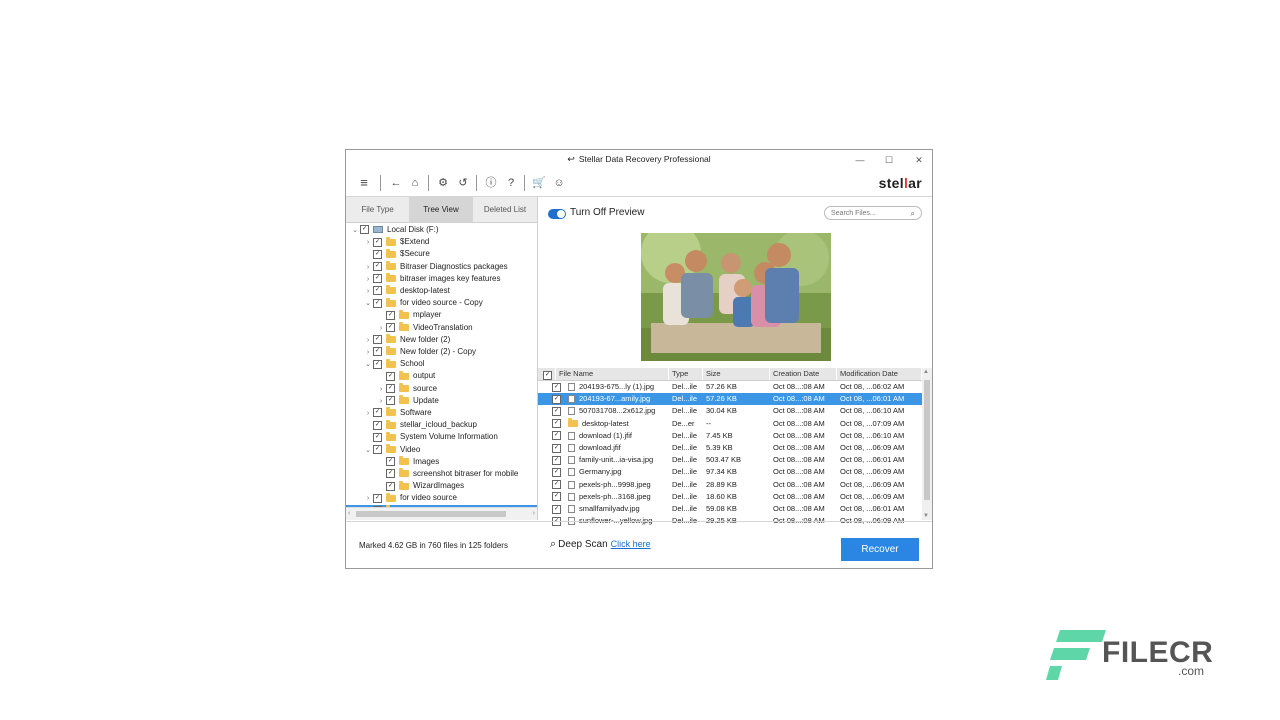 This screenshot has height=720, width=1280. Describe the element at coordinates (441, 279) in the screenshot. I see `tree-node: › ✓ bitraser images key features` at that location.